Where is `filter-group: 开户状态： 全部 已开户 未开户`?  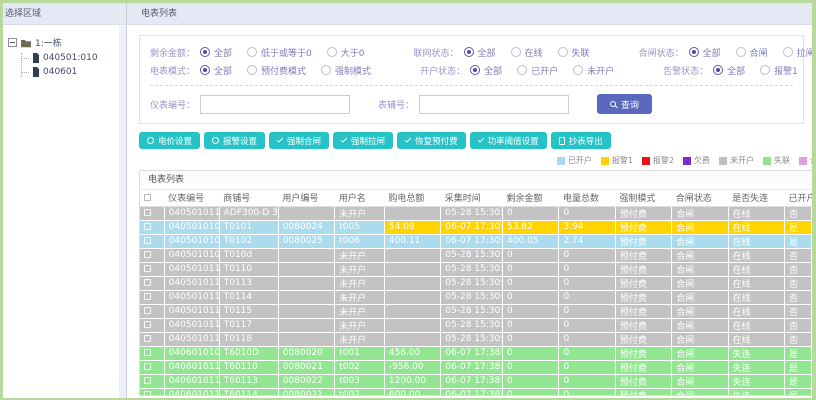
filter-group: 开户状态： 全部 已开户 未开户 is located at coordinates (524, 70).